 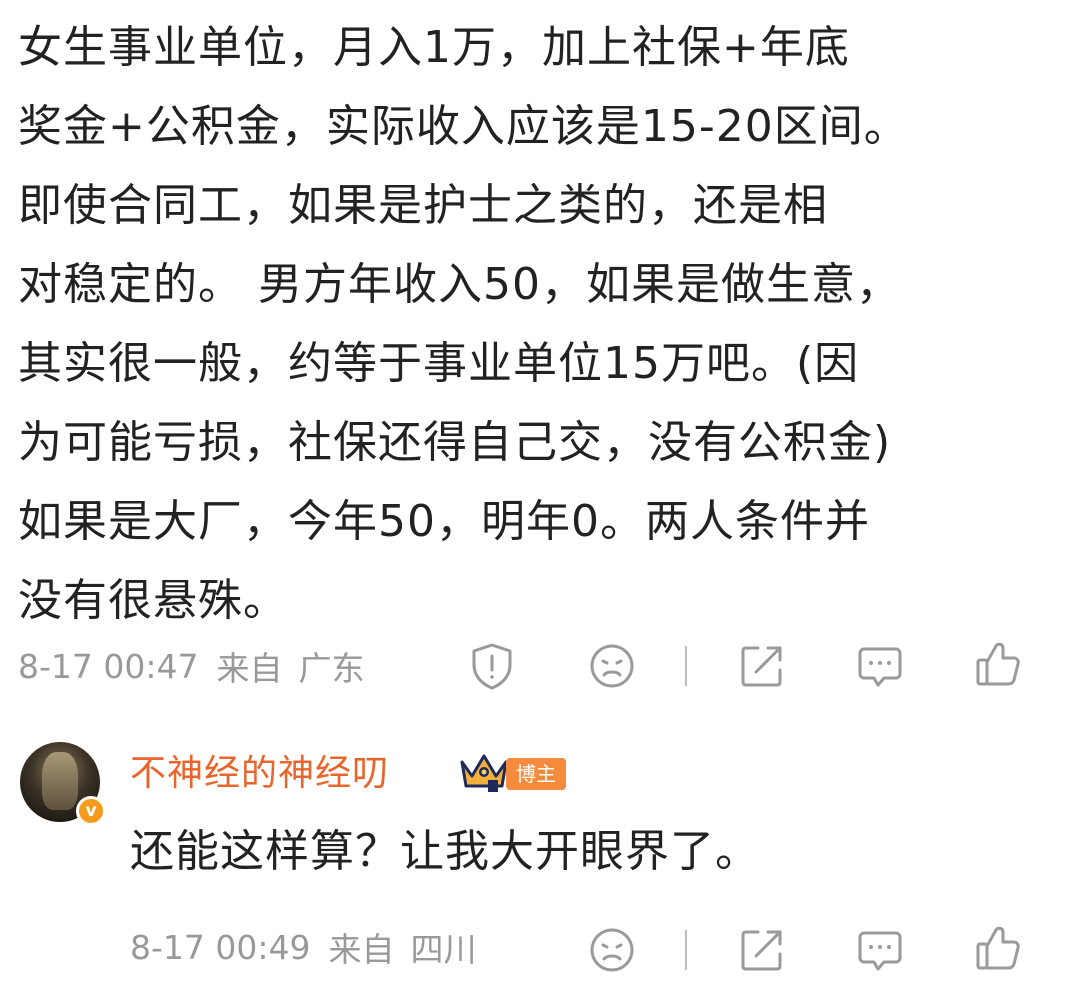 I want to click on comment-line: 为可能亏损，社保还得自己交，没有公积金), so click(x=455, y=442).